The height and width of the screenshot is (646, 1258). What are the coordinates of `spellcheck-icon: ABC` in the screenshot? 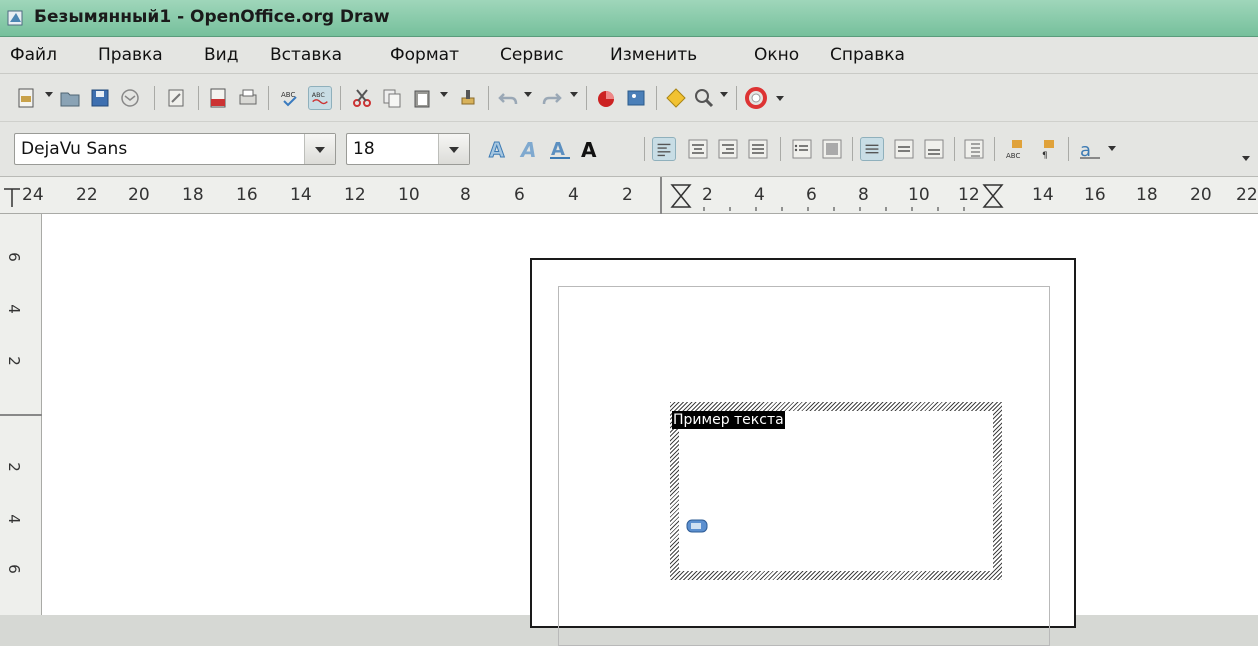 It's located at (290, 98).